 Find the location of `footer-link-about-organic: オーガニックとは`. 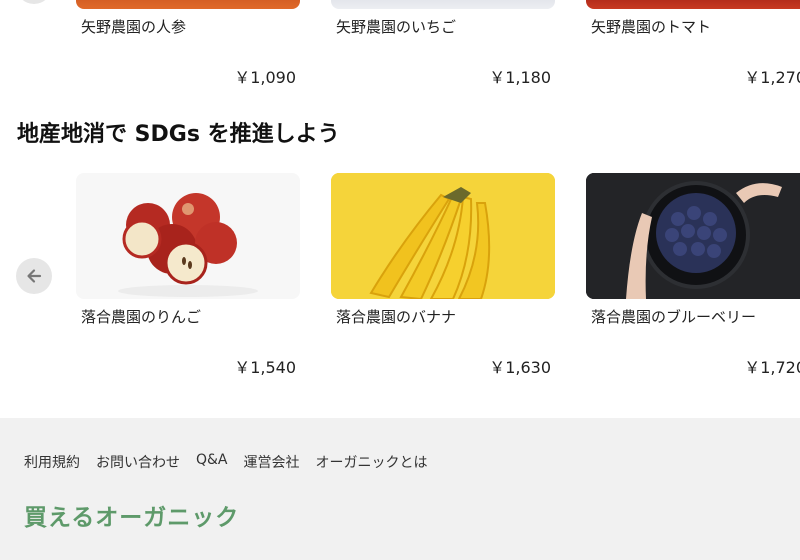

footer-link-about-organic: オーガニックとは is located at coordinates (372, 462).